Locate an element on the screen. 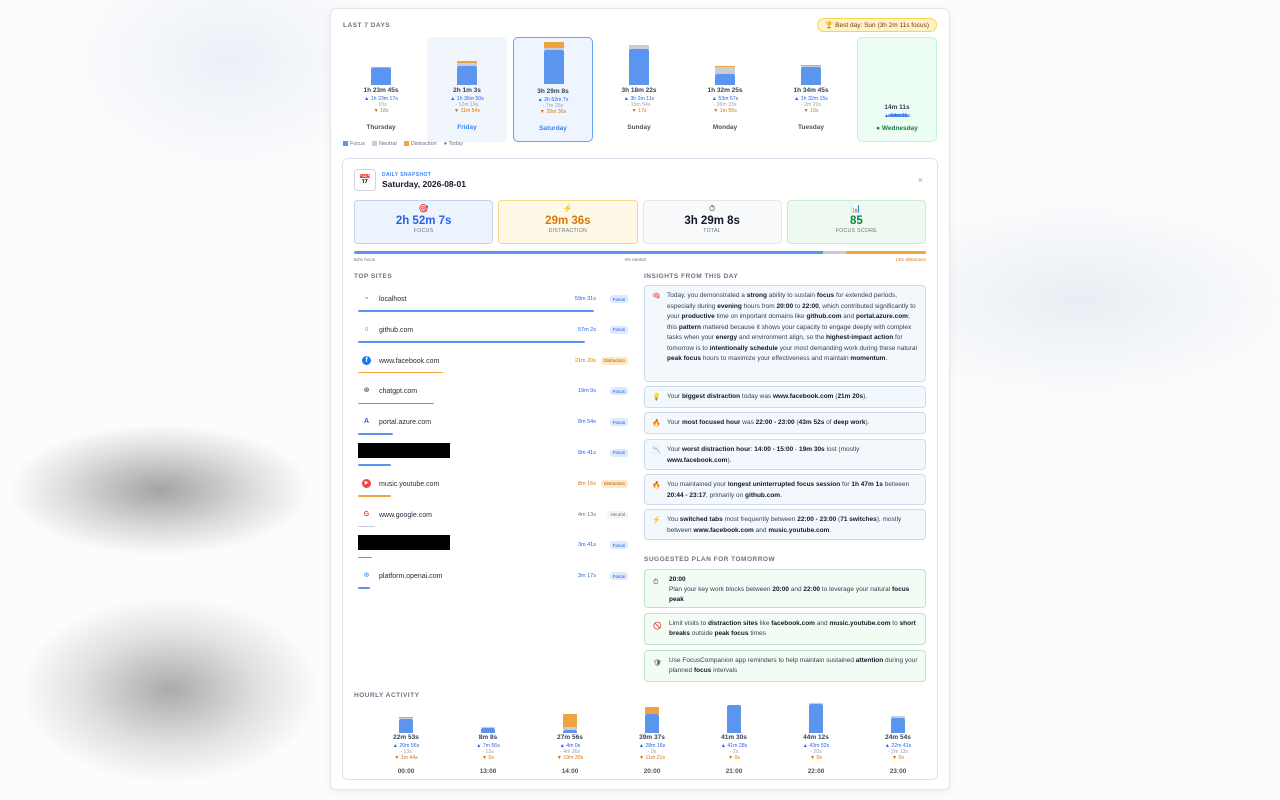 Image resolution: width=1280 pixels, height=800 pixels. day-sub-dn: ▼ 18s is located at coordinates (381, 111).